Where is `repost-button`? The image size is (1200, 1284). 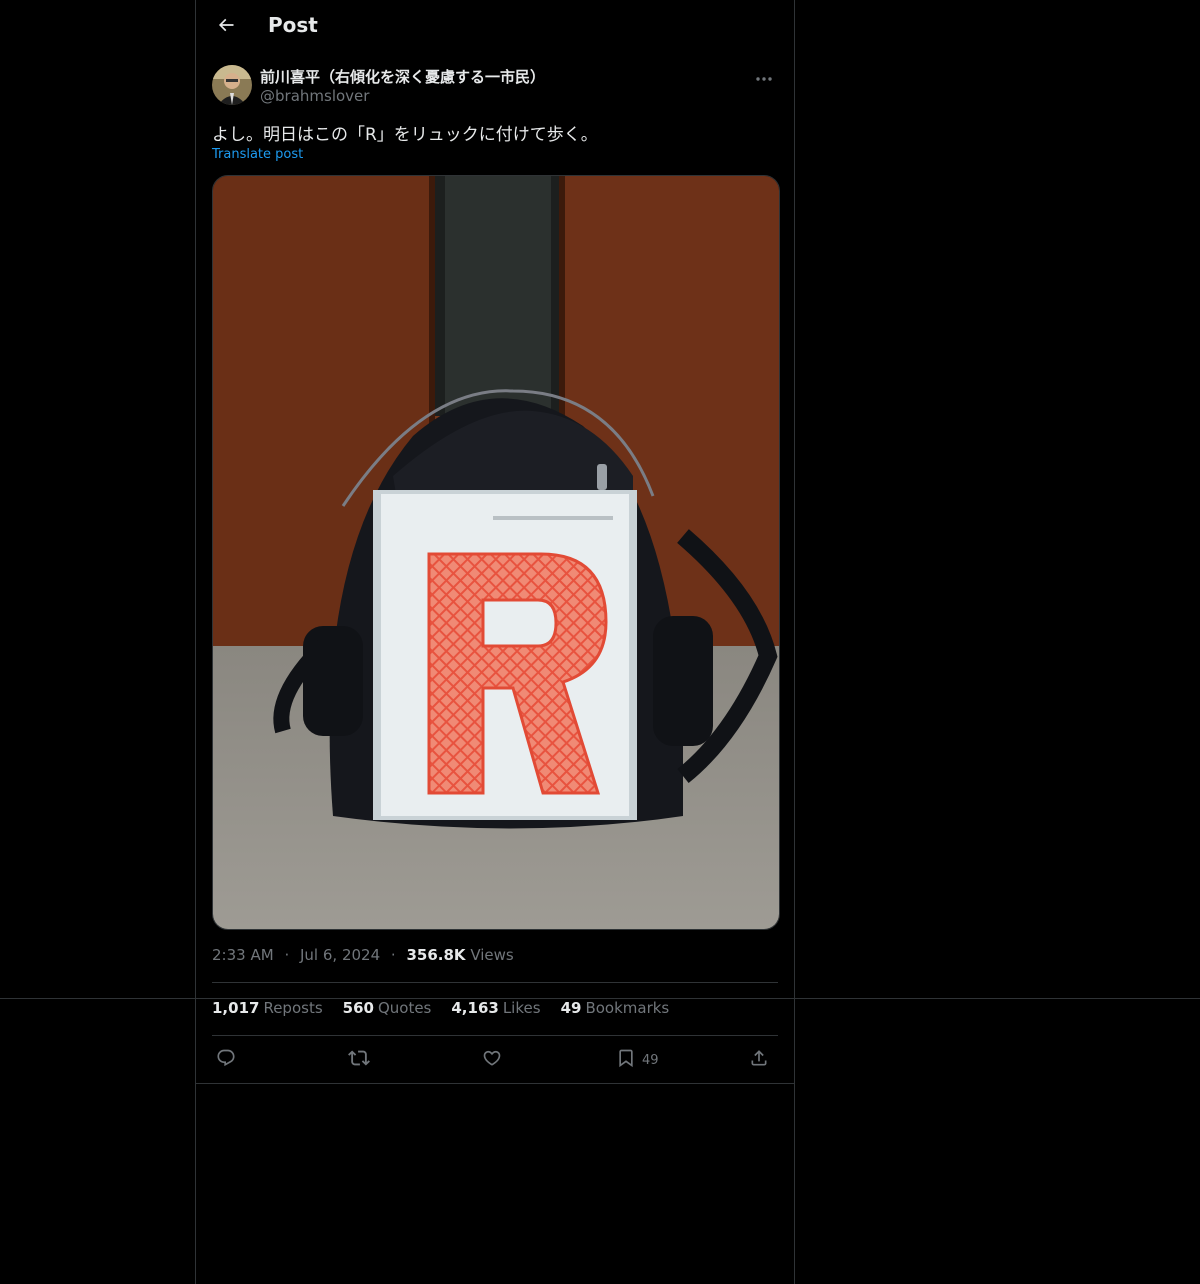
repost-button is located at coordinates (359, 1060).